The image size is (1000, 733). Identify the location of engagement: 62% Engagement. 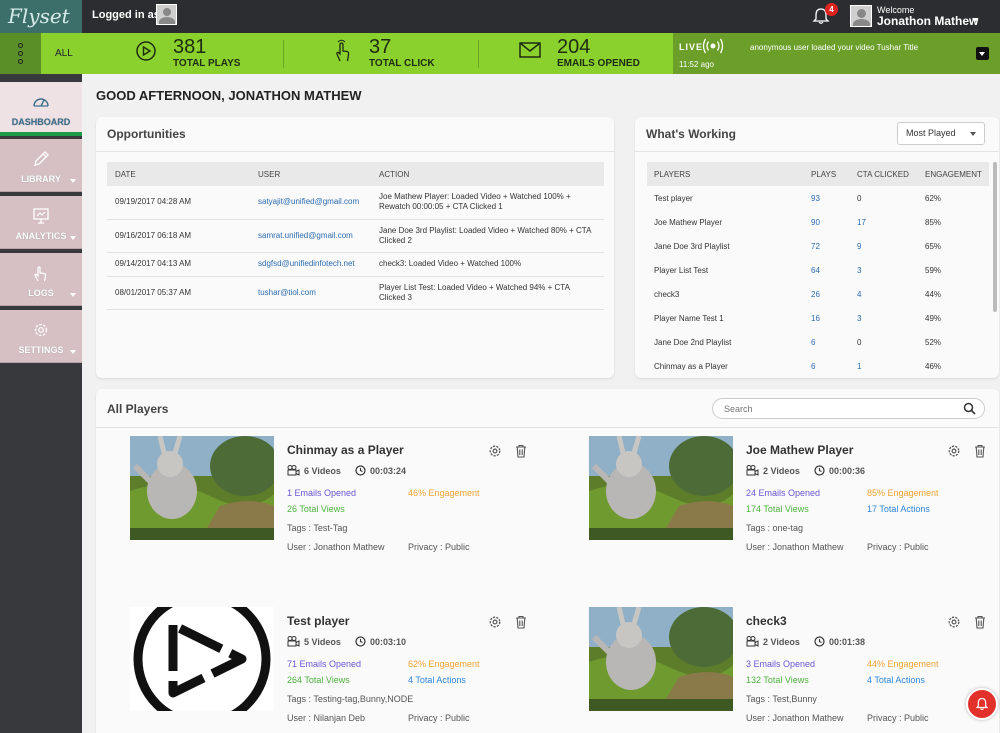
(444, 664).